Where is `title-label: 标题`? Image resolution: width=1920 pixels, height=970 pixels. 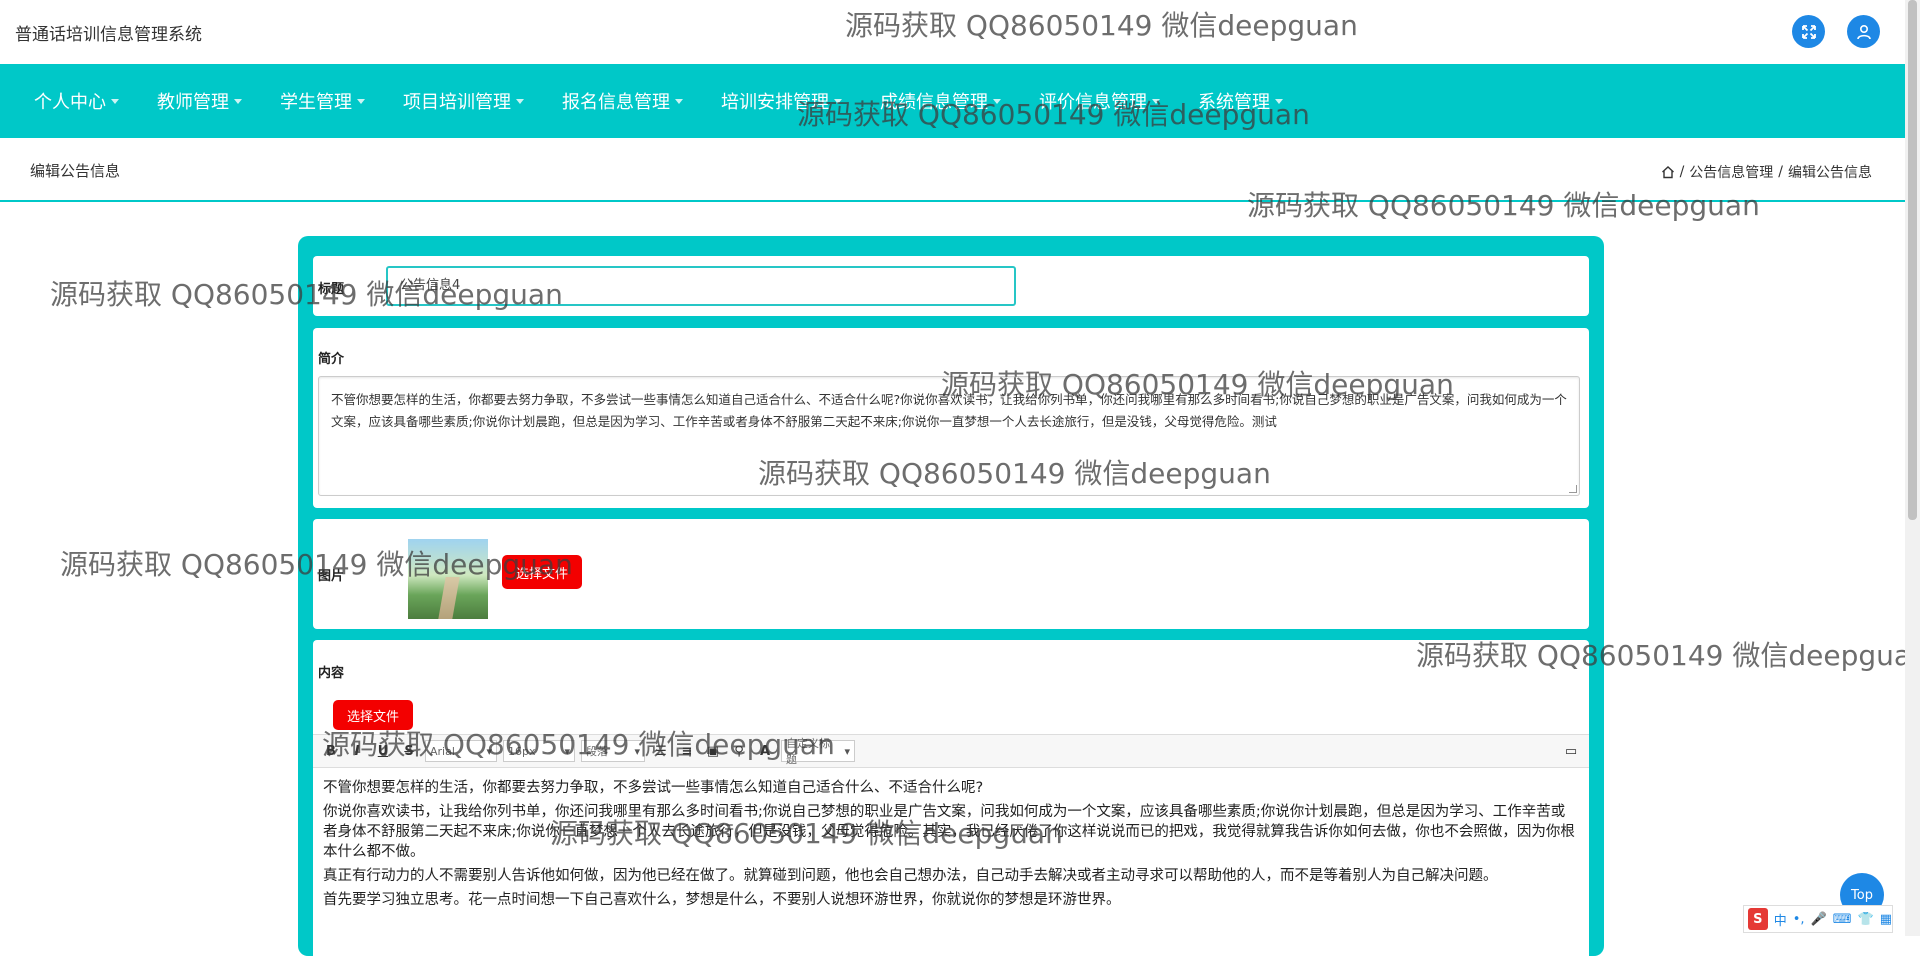 title-label: 标题 is located at coordinates (331, 289).